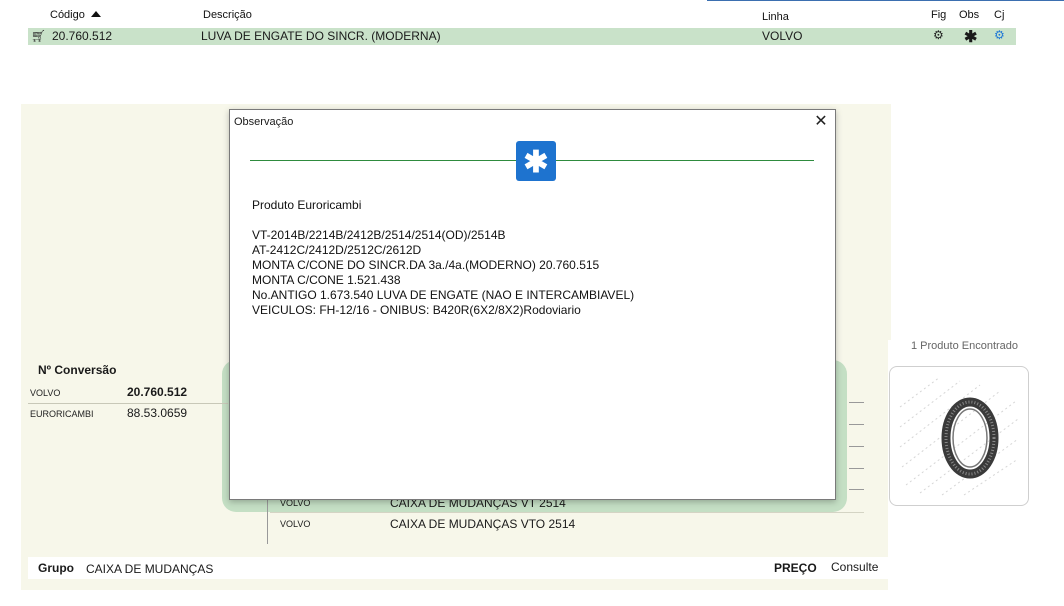  Describe the element at coordinates (885, 0) in the screenshot. I see `top-border-line` at that location.